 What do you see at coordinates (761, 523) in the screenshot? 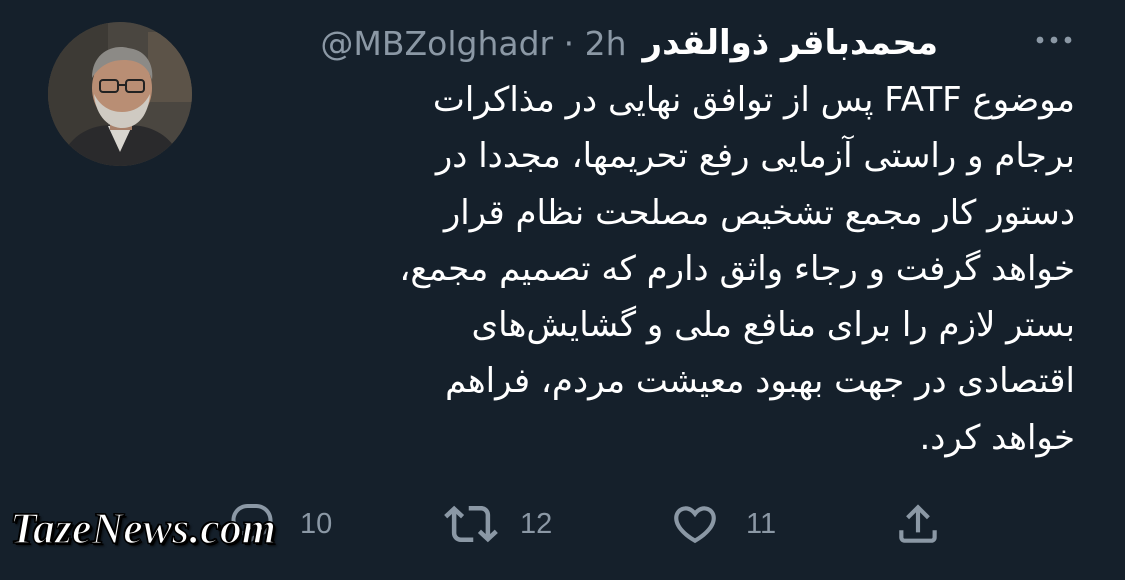
I see `like-count: 11` at bounding box center [761, 523].